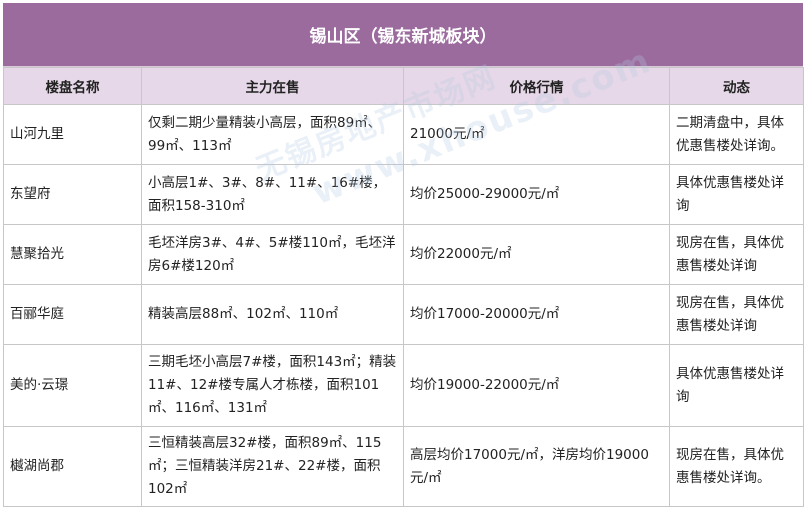  What do you see at coordinates (72, 254) in the screenshot?
I see `property-name: 慧聚拾光` at bounding box center [72, 254].